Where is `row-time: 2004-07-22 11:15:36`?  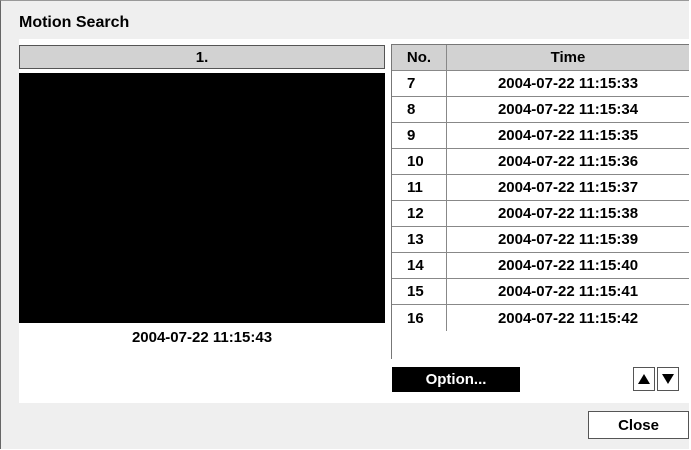
row-time: 2004-07-22 11:15:36 is located at coordinates (568, 161).